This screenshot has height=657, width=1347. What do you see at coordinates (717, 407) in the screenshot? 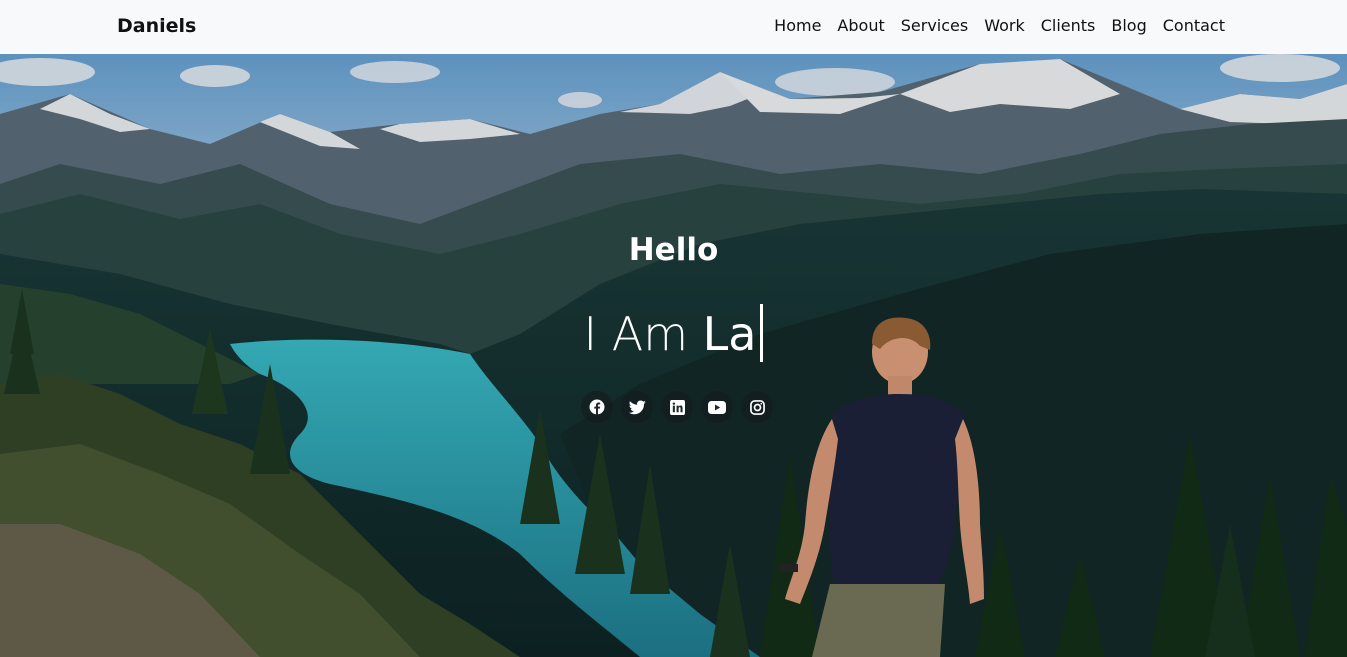
I see `youtube-icon` at bounding box center [717, 407].